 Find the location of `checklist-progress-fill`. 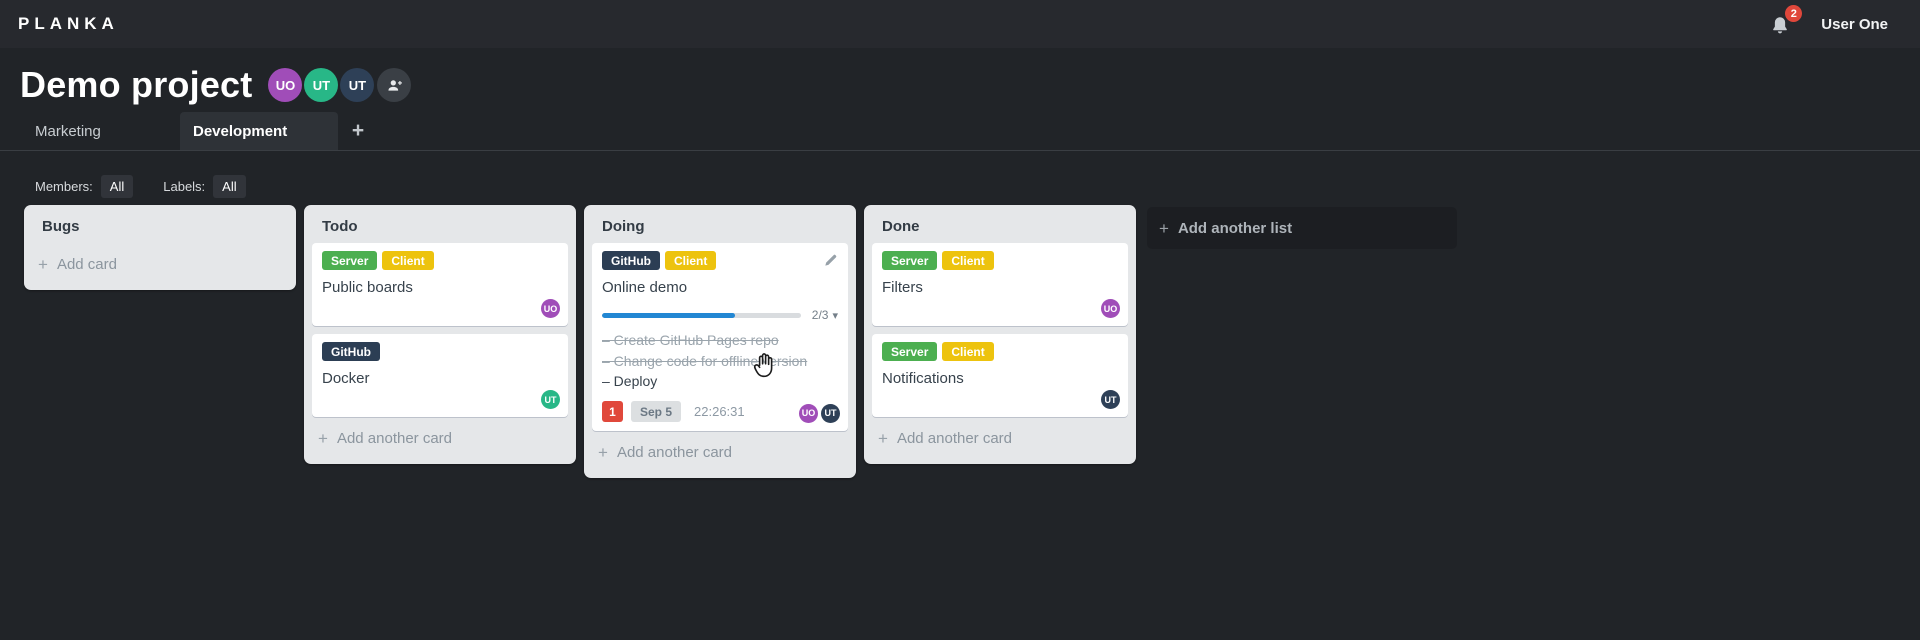

checklist-progress-fill is located at coordinates (668, 315).